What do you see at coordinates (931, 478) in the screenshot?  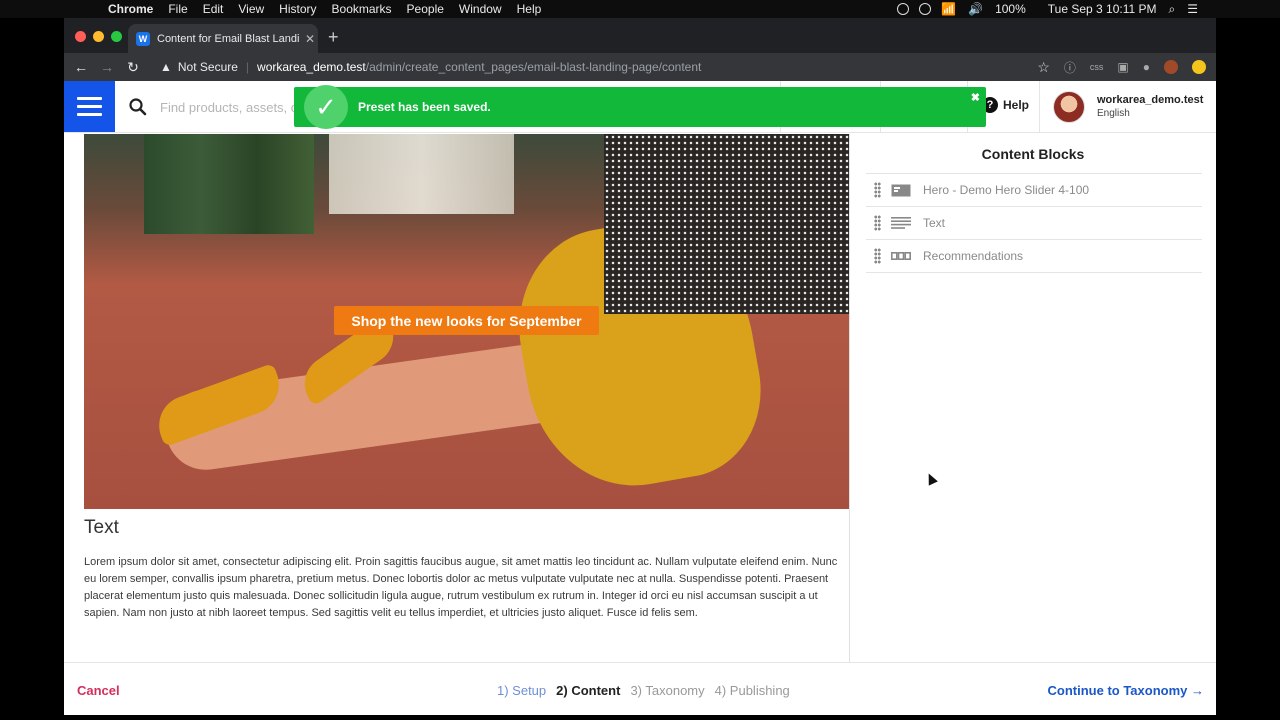 I see `mouse-cursor-icon` at bounding box center [931, 478].